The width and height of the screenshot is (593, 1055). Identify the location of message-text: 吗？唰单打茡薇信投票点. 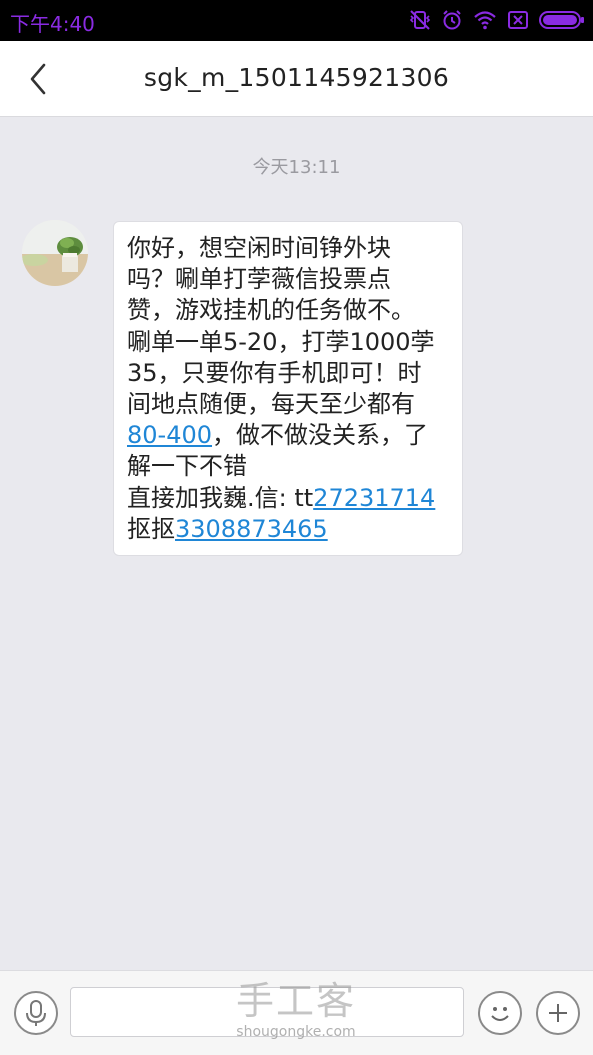
(259, 279).